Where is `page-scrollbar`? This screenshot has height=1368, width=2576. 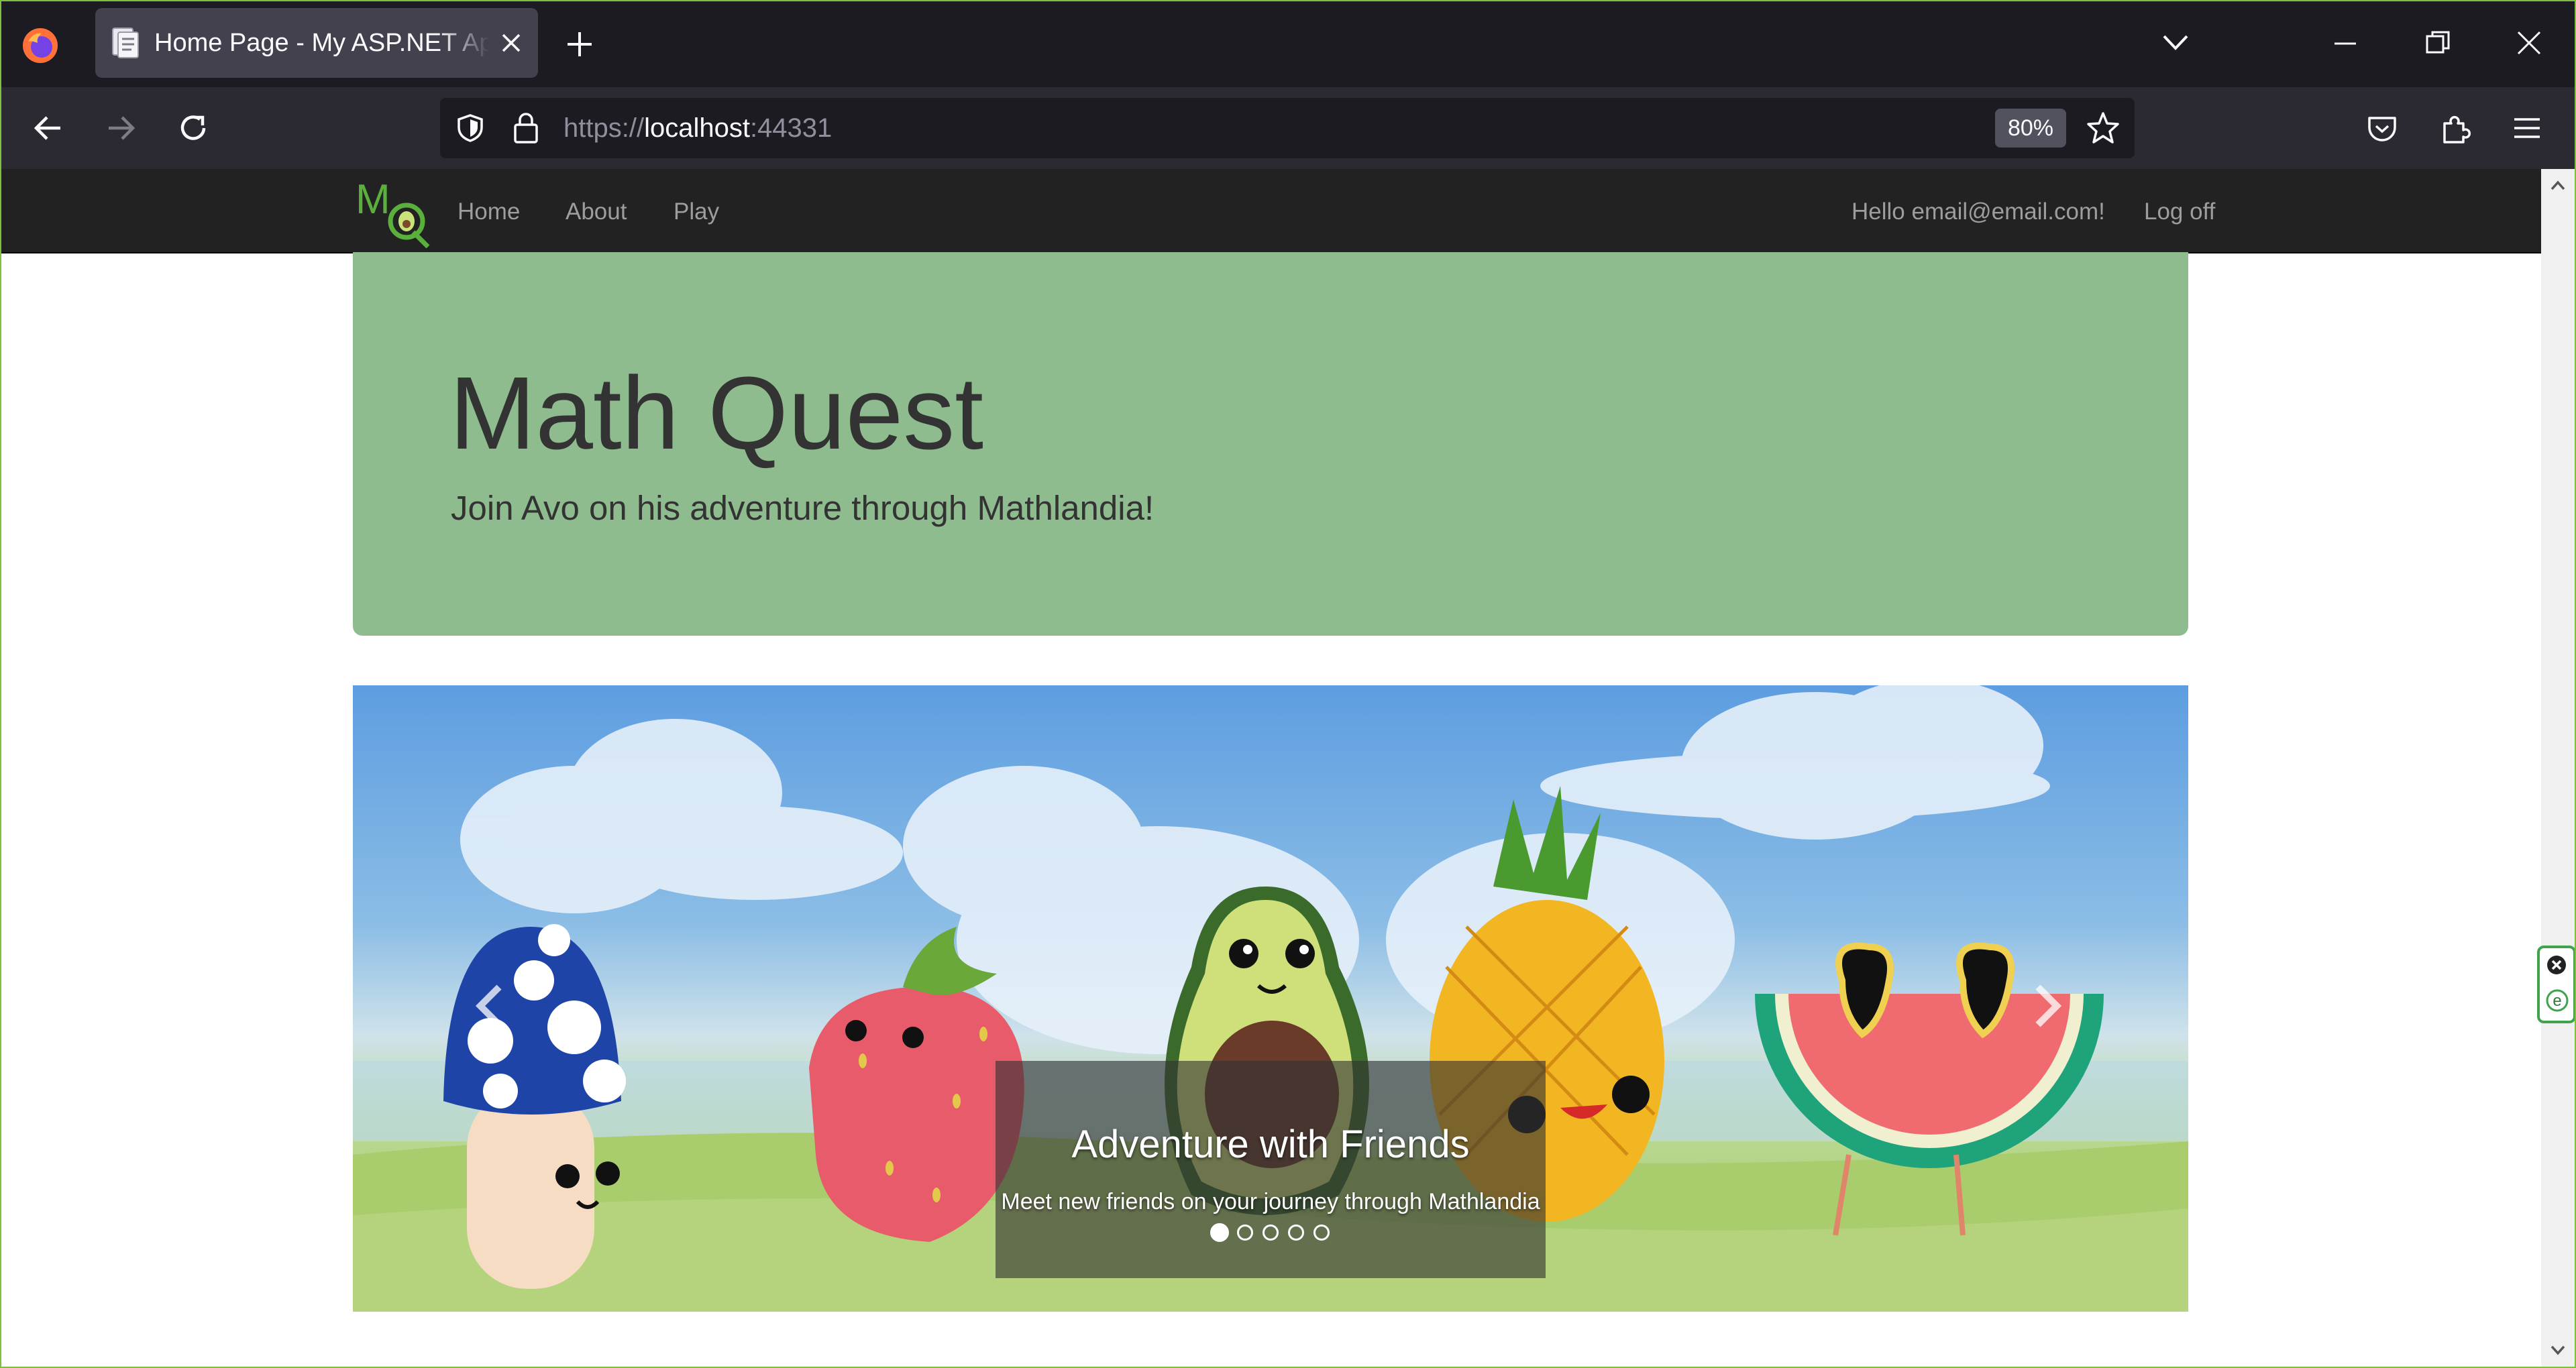
page-scrollbar is located at coordinates (2558, 768).